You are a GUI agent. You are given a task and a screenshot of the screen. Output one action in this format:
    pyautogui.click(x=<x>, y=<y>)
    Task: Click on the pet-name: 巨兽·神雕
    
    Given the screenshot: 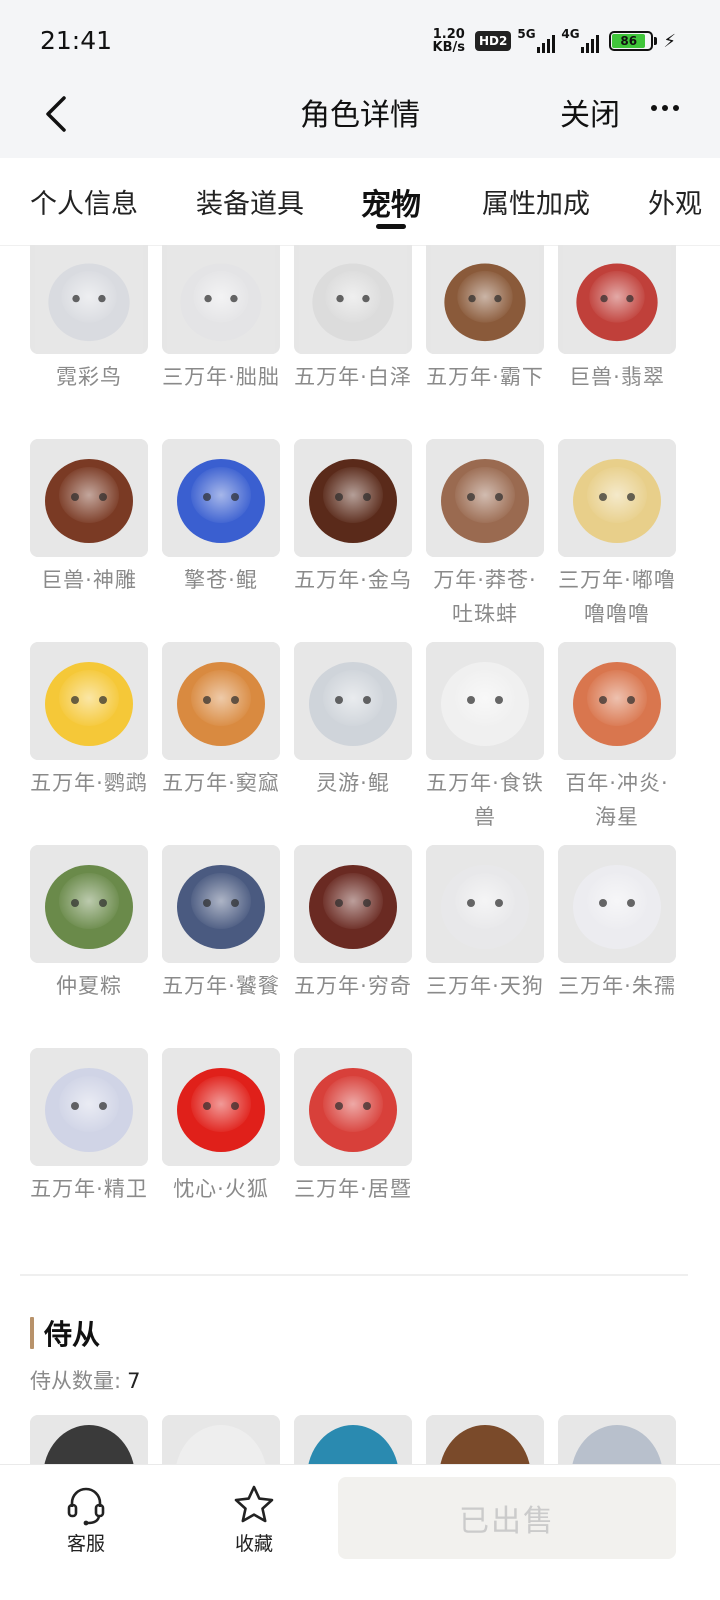 What is the action you would take?
    pyautogui.click(x=89, y=580)
    